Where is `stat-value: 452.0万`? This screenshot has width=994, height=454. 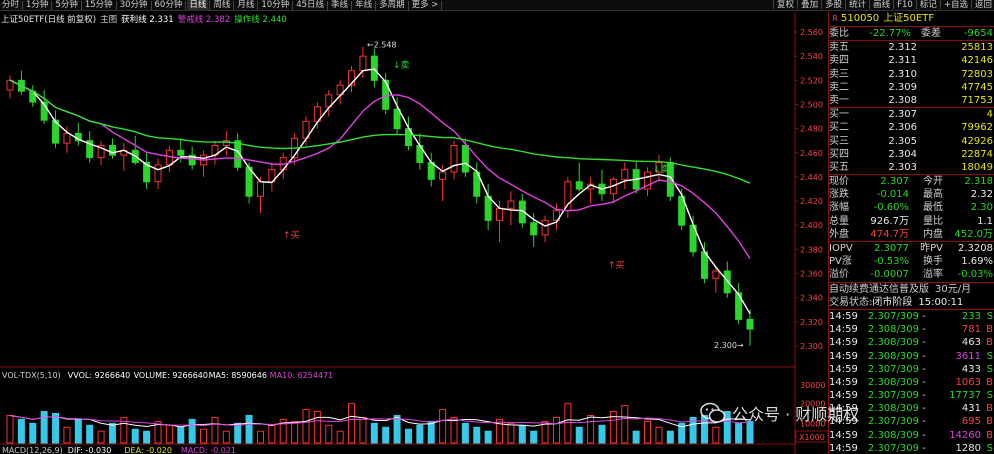
stat-value: 452.0万 is located at coordinates (973, 234).